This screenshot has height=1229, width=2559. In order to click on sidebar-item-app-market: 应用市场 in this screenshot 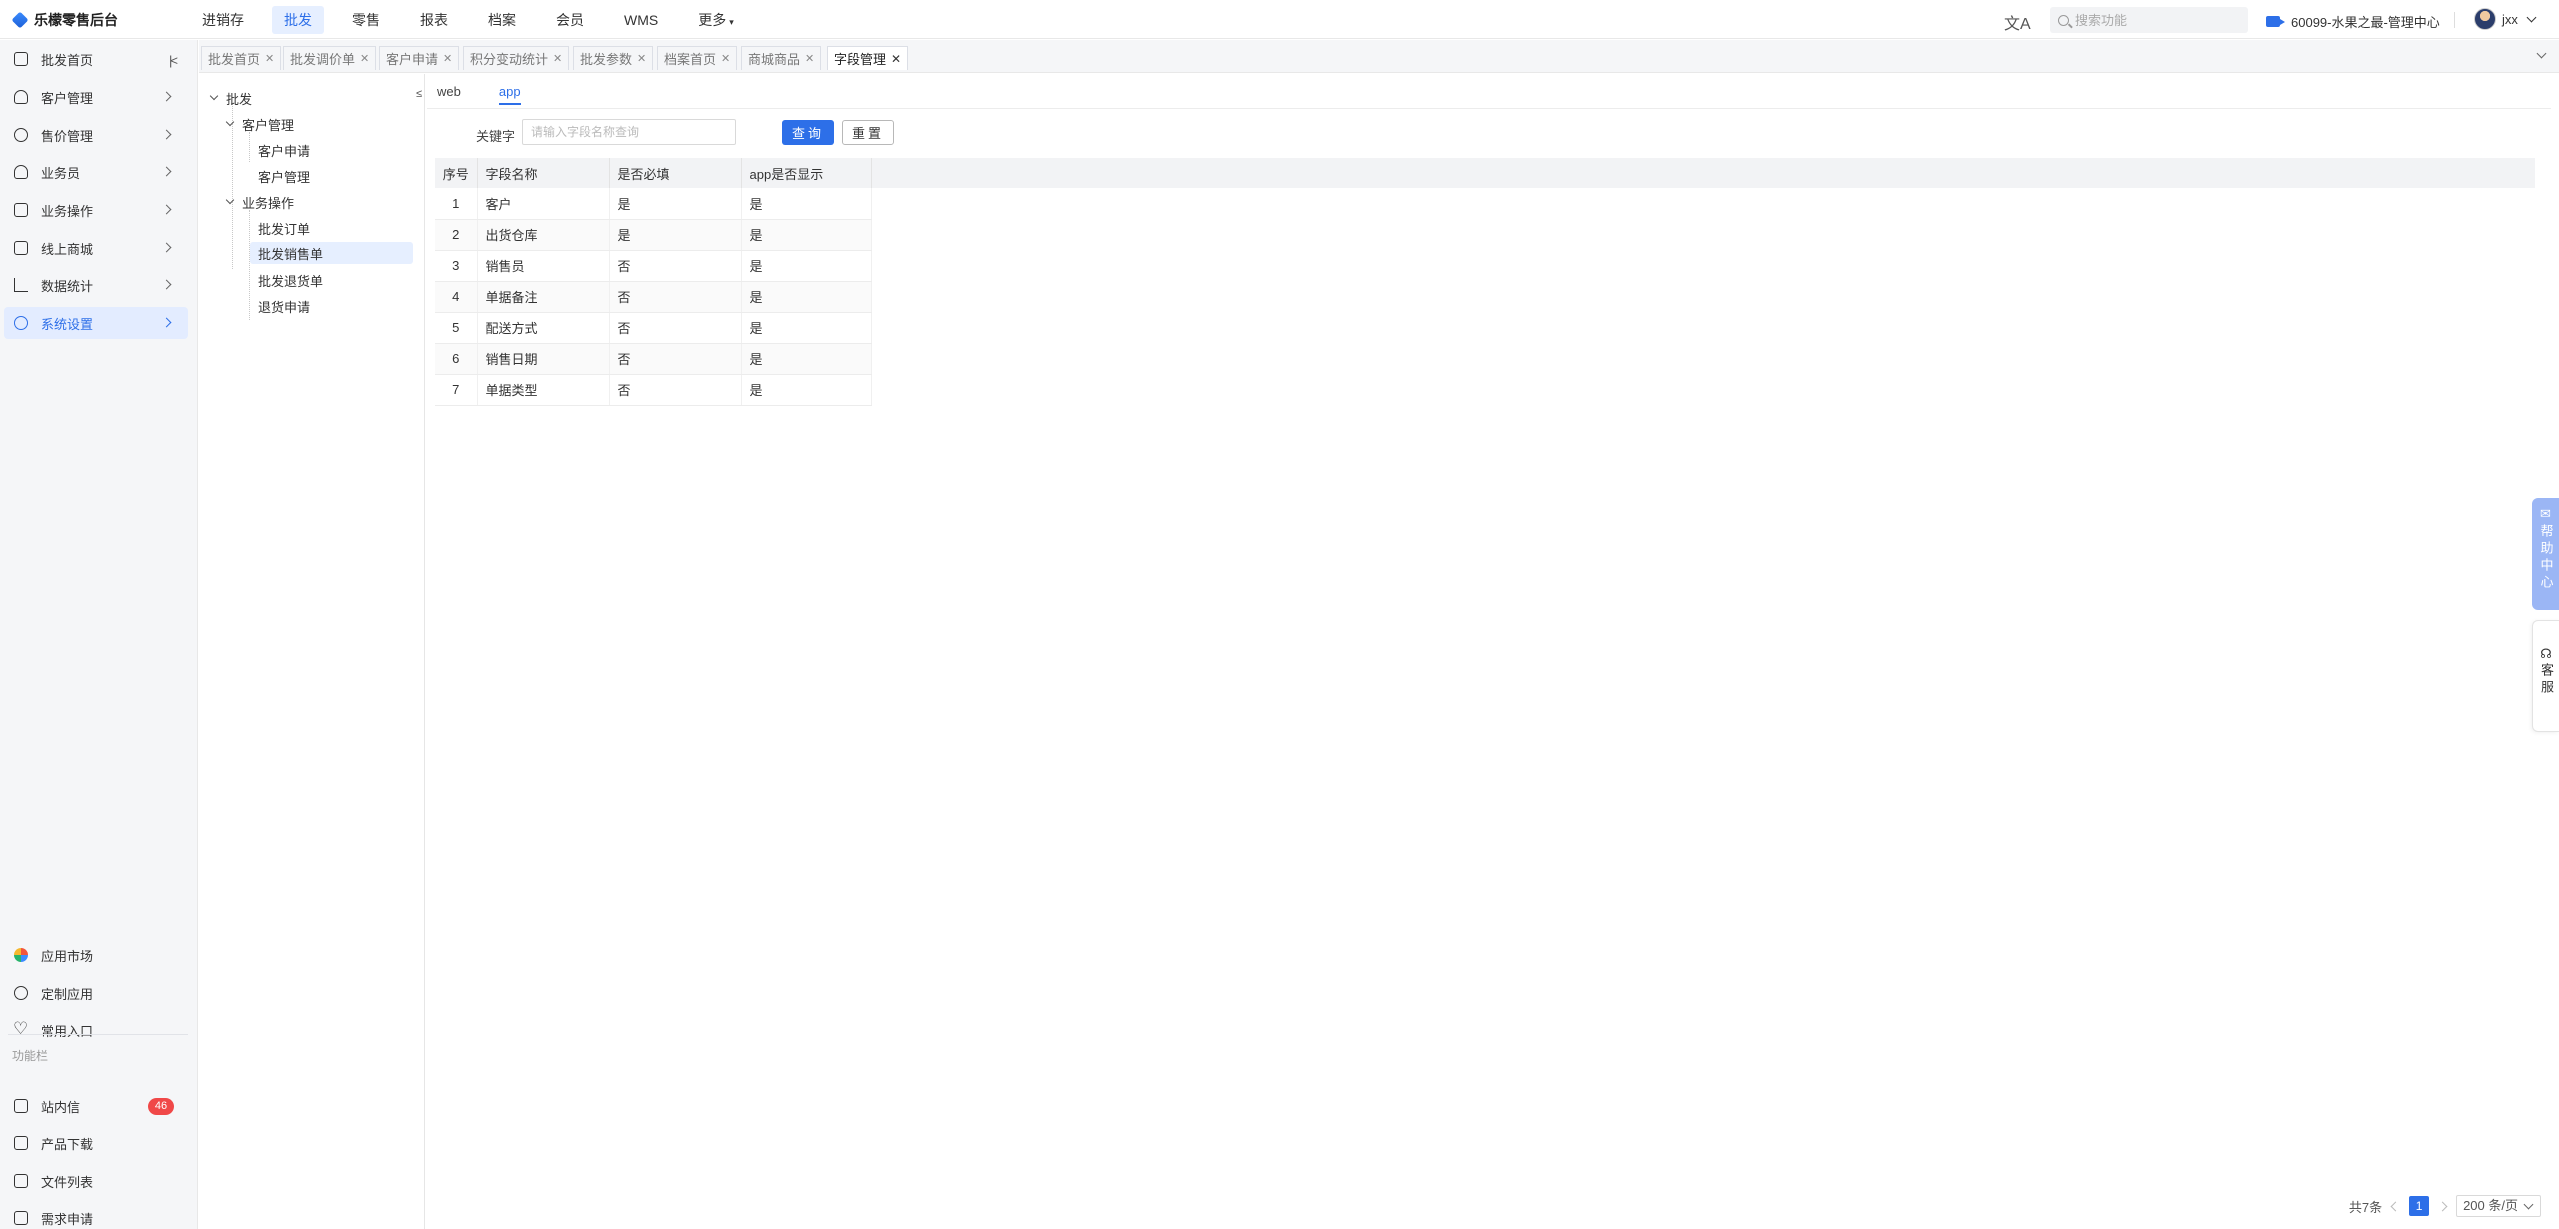, I will do `click(96, 955)`.